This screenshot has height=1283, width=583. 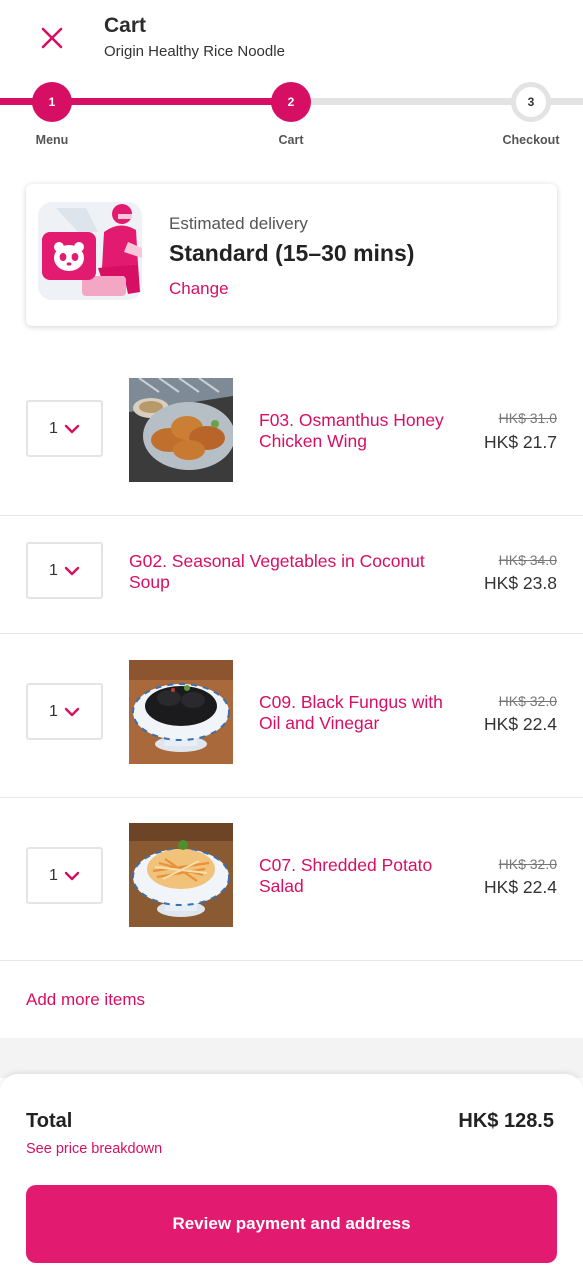 I want to click on review-payment-button: Review payment and address, so click(x=291, y=1224).